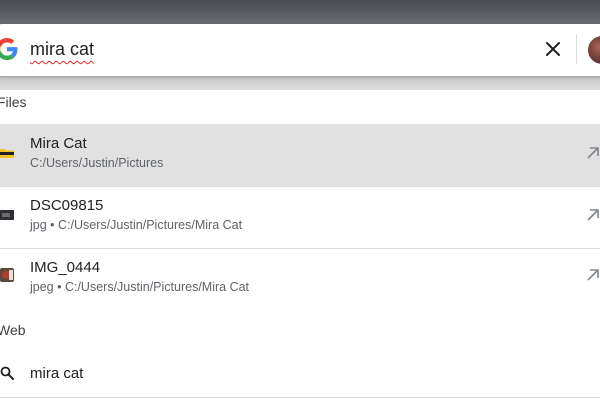 The image size is (600, 400). Describe the element at coordinates (13, 330) in the screenshot. I see `section-heading-web: Web` at that location.